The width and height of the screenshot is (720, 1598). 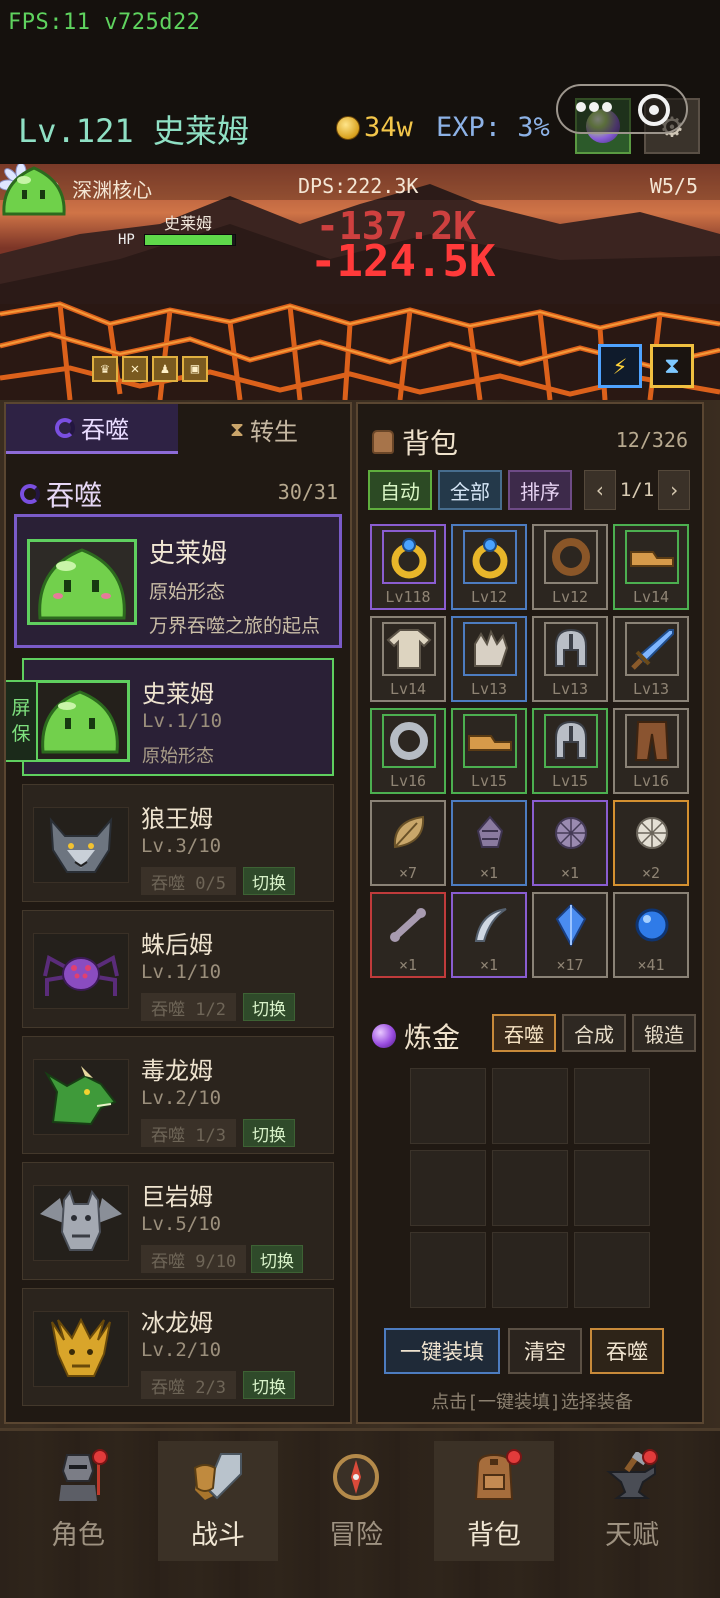 I want to click on slot-label: ×17, so click(x=570, y=965).